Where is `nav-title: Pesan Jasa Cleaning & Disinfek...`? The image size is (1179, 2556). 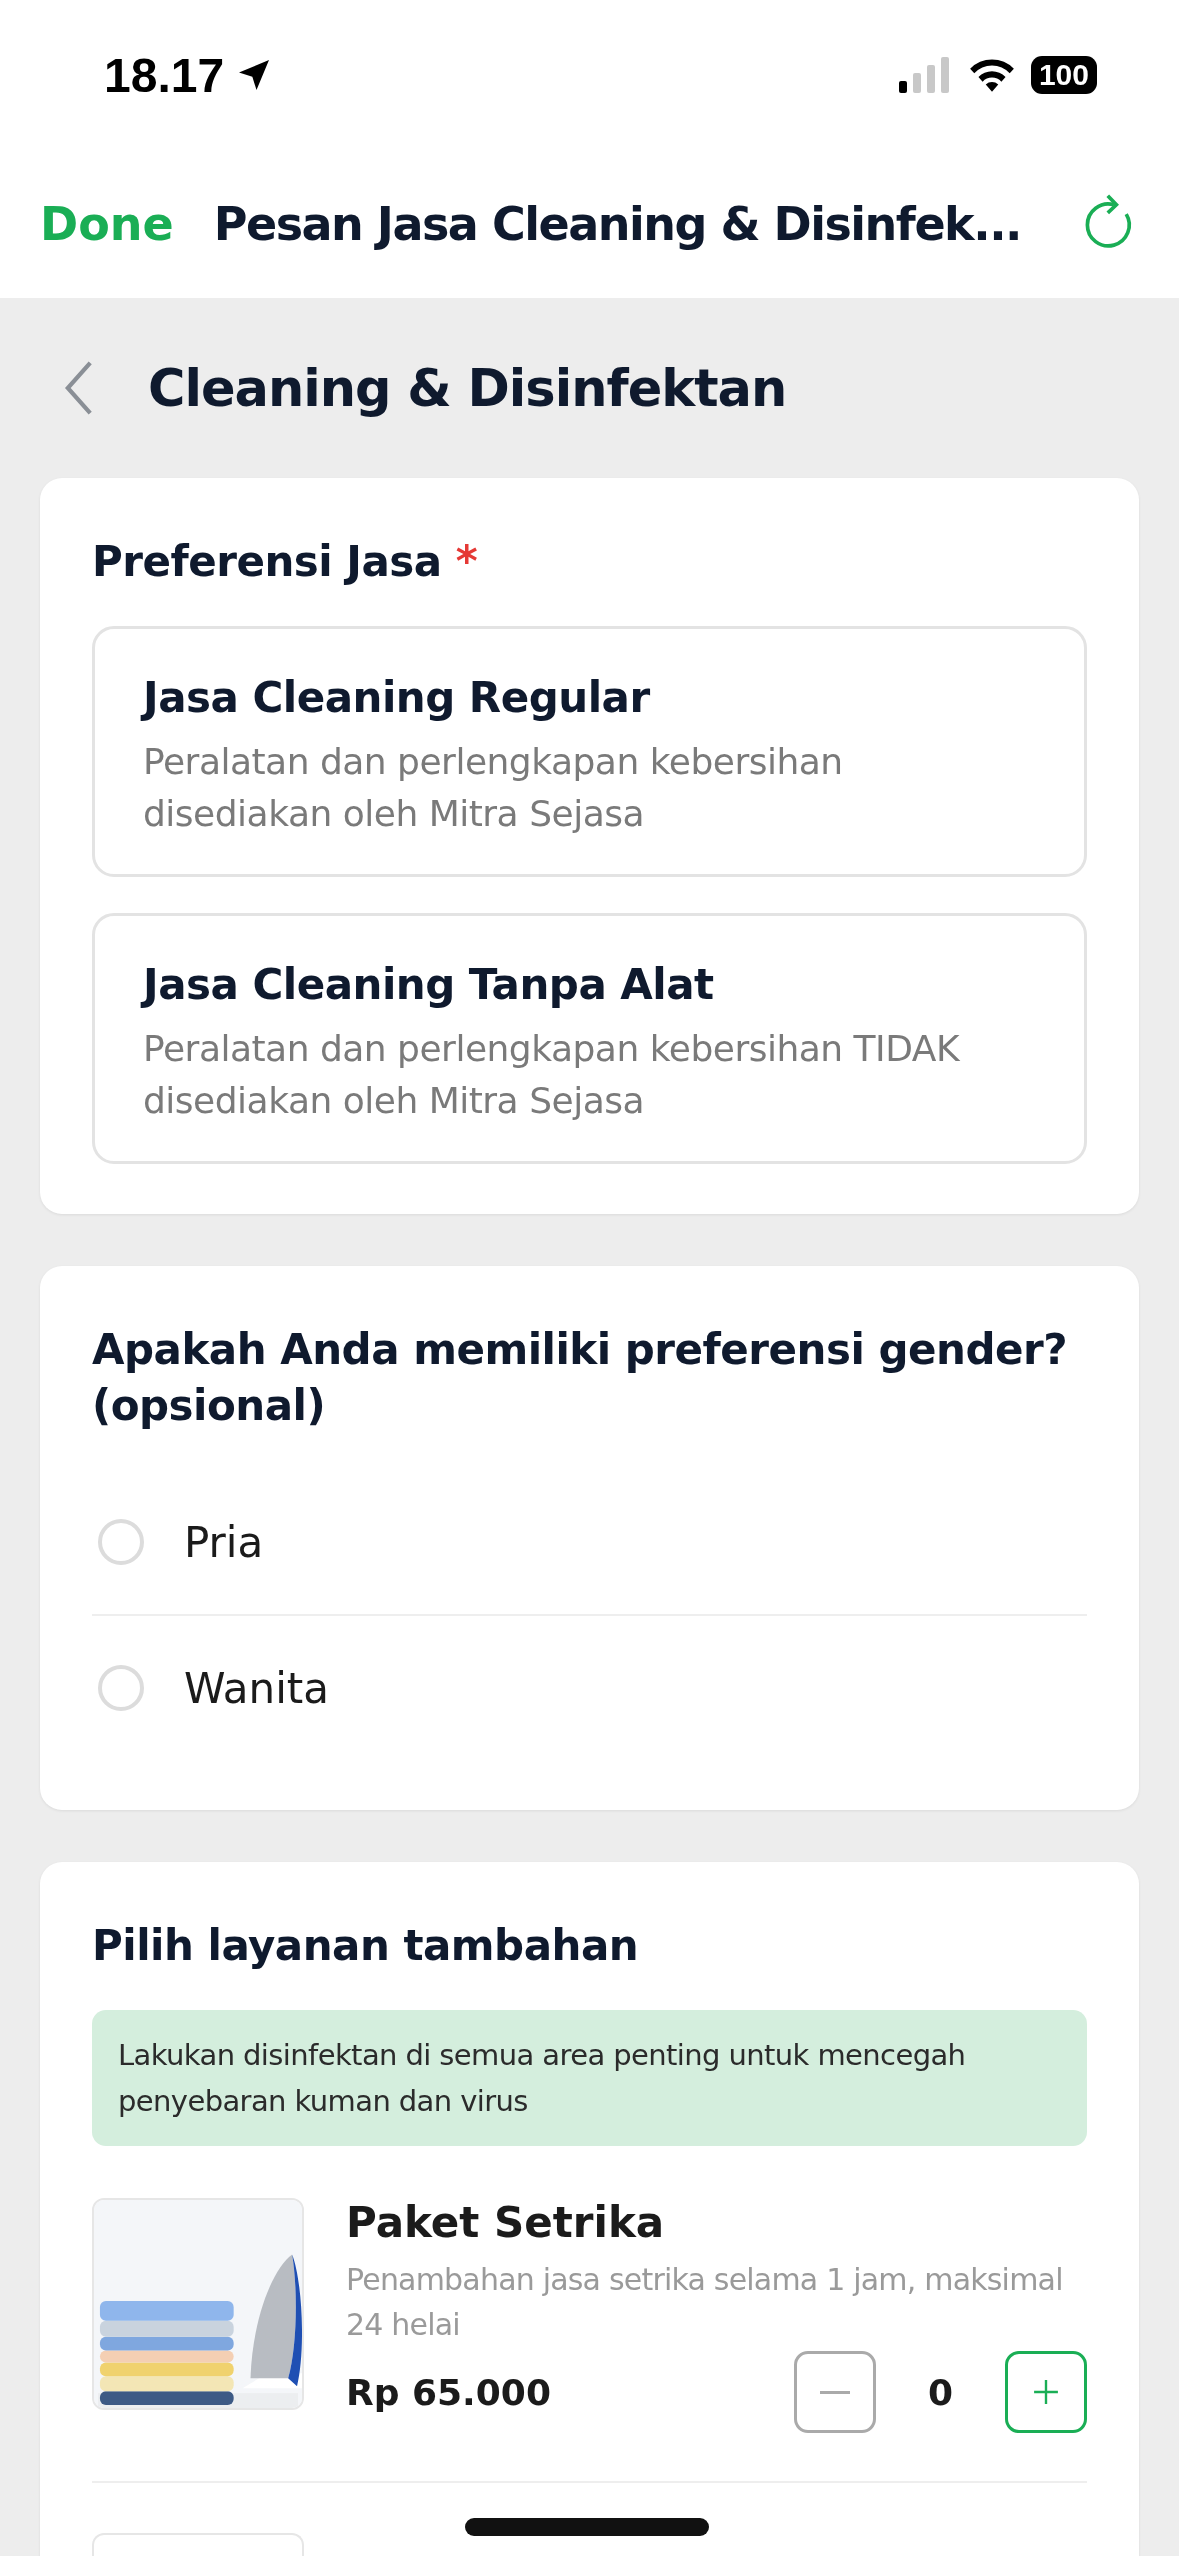
nav-title: Pesan Jasa Cleaning & Disinfek... is located at coordinates (618, 224).